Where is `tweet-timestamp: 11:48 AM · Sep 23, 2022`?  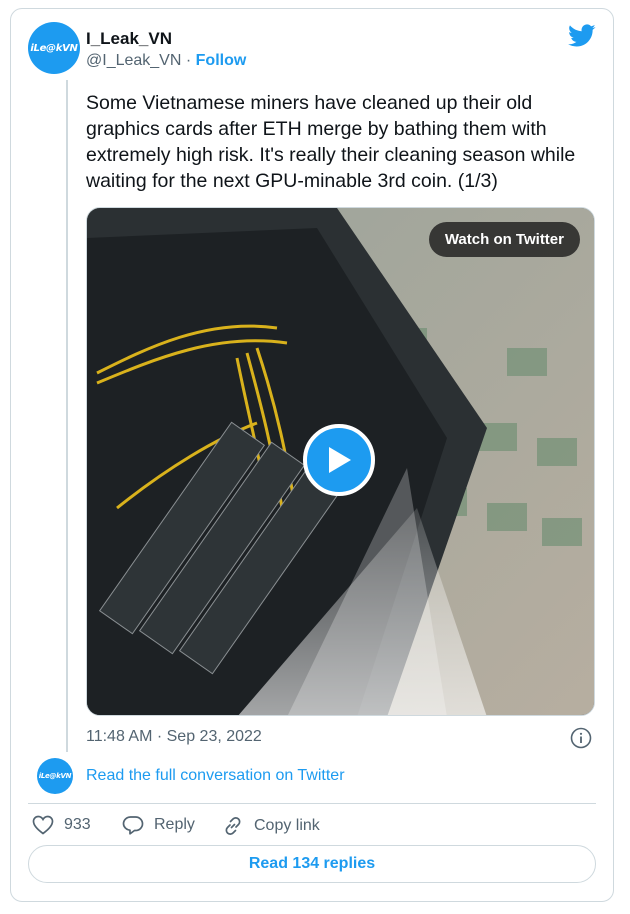 tweet-timestamp: 11:48 AM · Sep 23, 2022 is located at coordinates (174, 737).